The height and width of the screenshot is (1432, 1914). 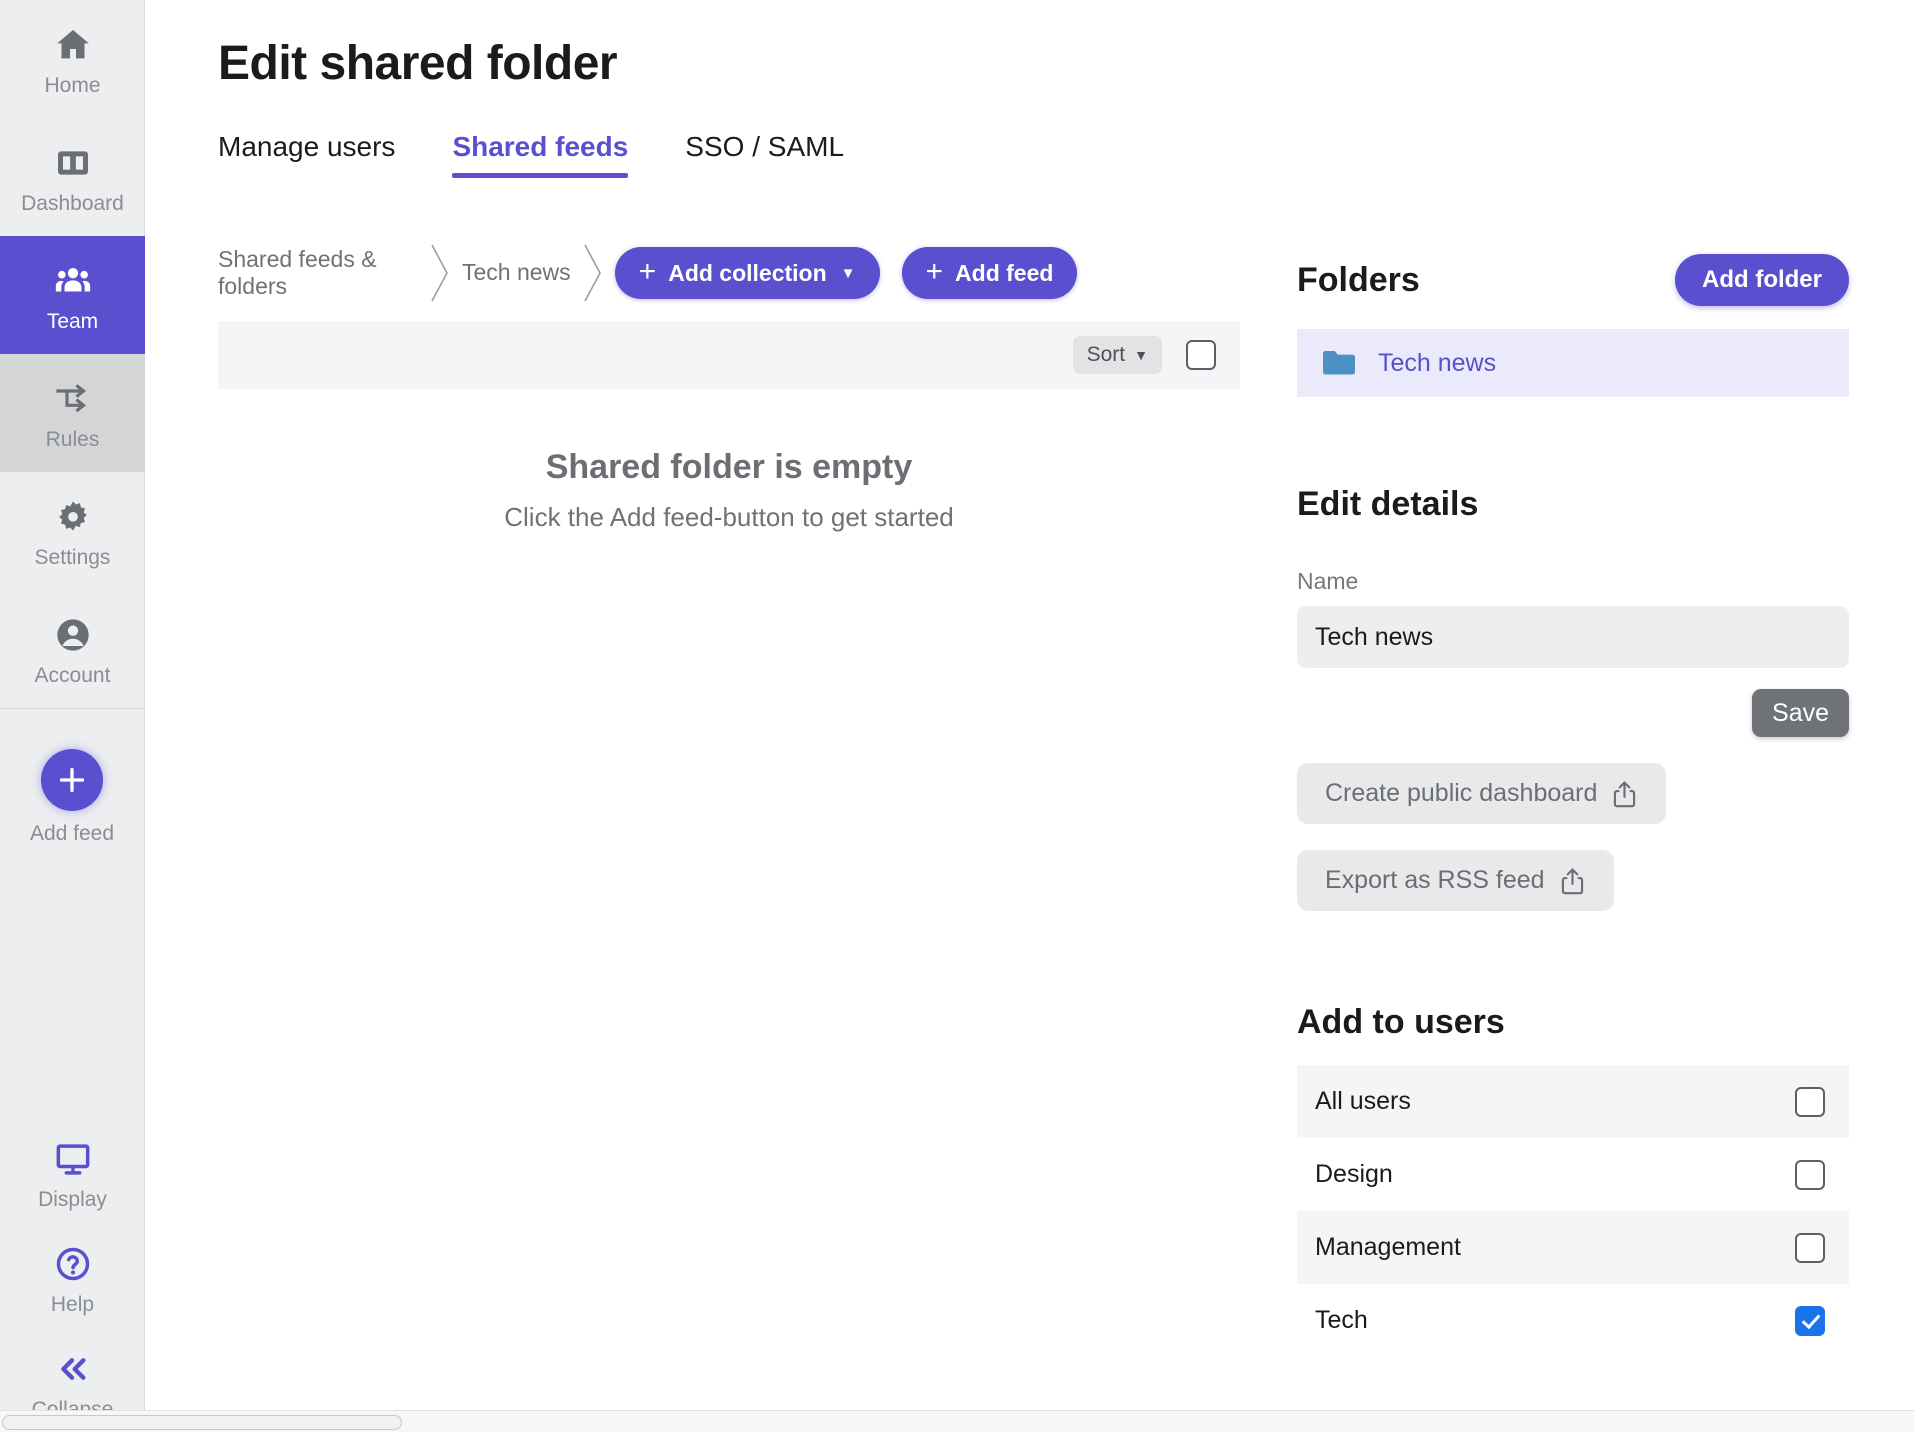 I want to click on dashboard-icon, so click(x=73, y=163).